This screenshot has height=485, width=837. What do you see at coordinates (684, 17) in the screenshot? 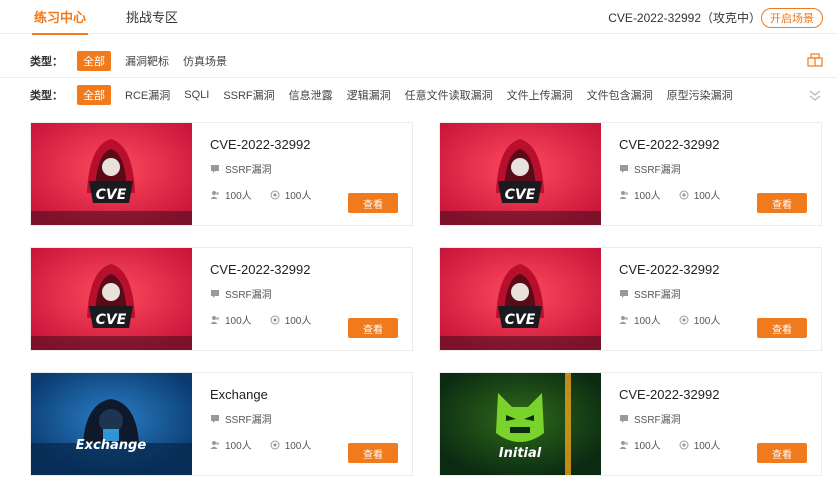
I see `current-scenario-status: CVE-2022-32992（攻克中）` at bounding box center [684, 17].